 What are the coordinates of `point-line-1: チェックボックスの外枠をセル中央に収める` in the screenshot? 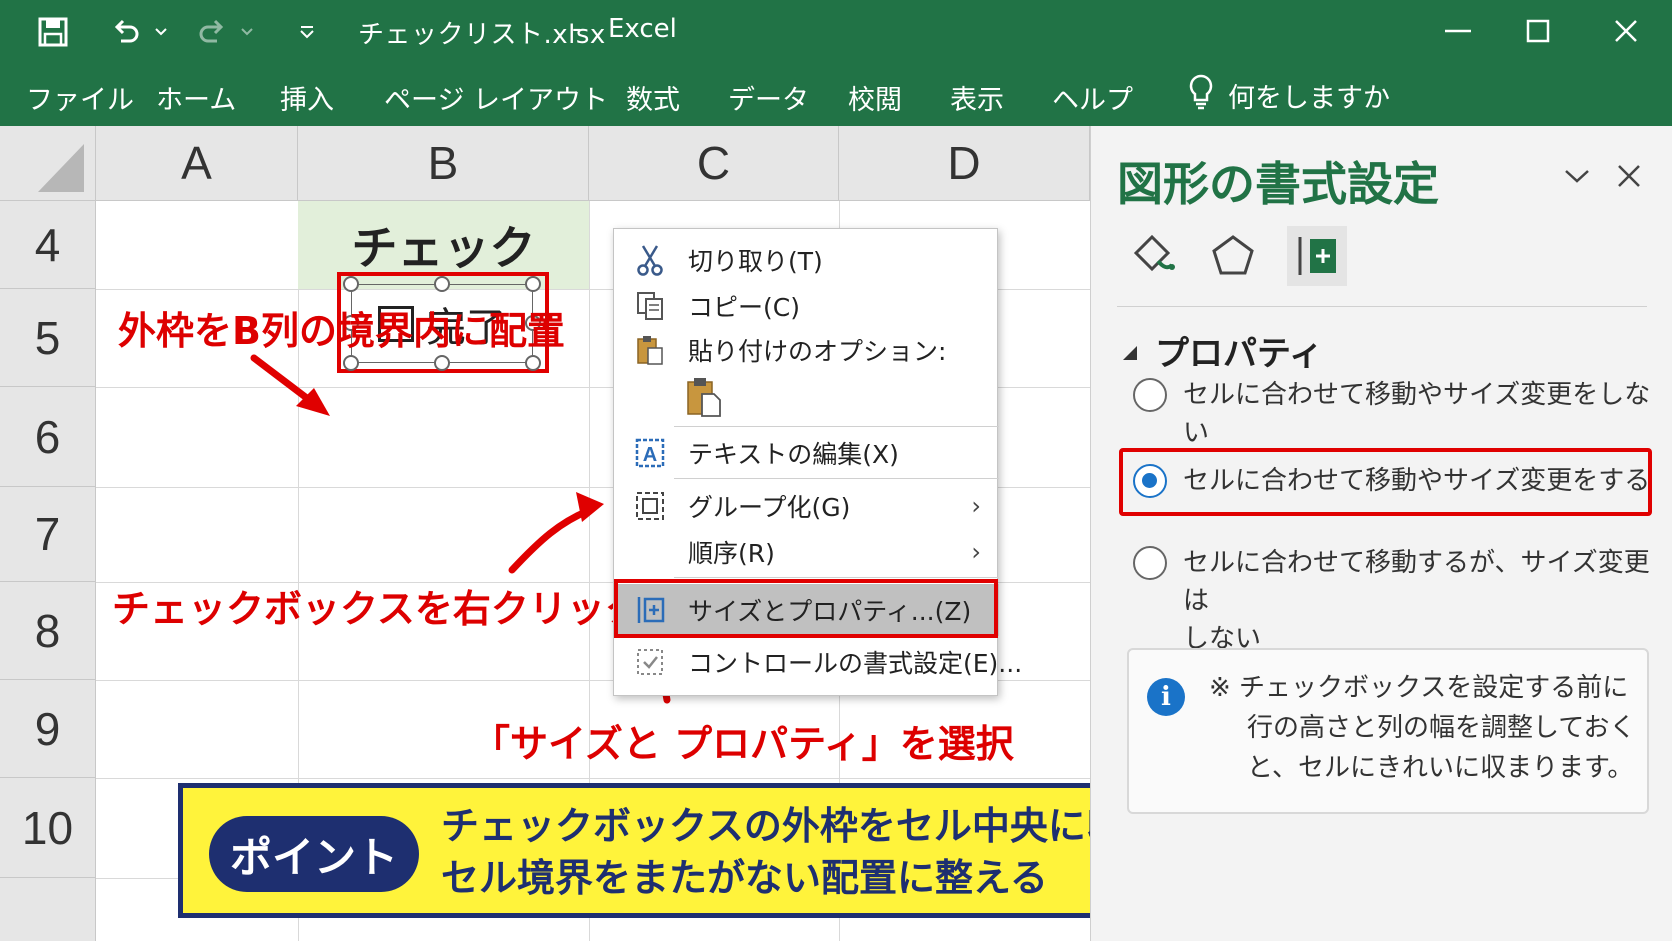 It's located at (820, 826).